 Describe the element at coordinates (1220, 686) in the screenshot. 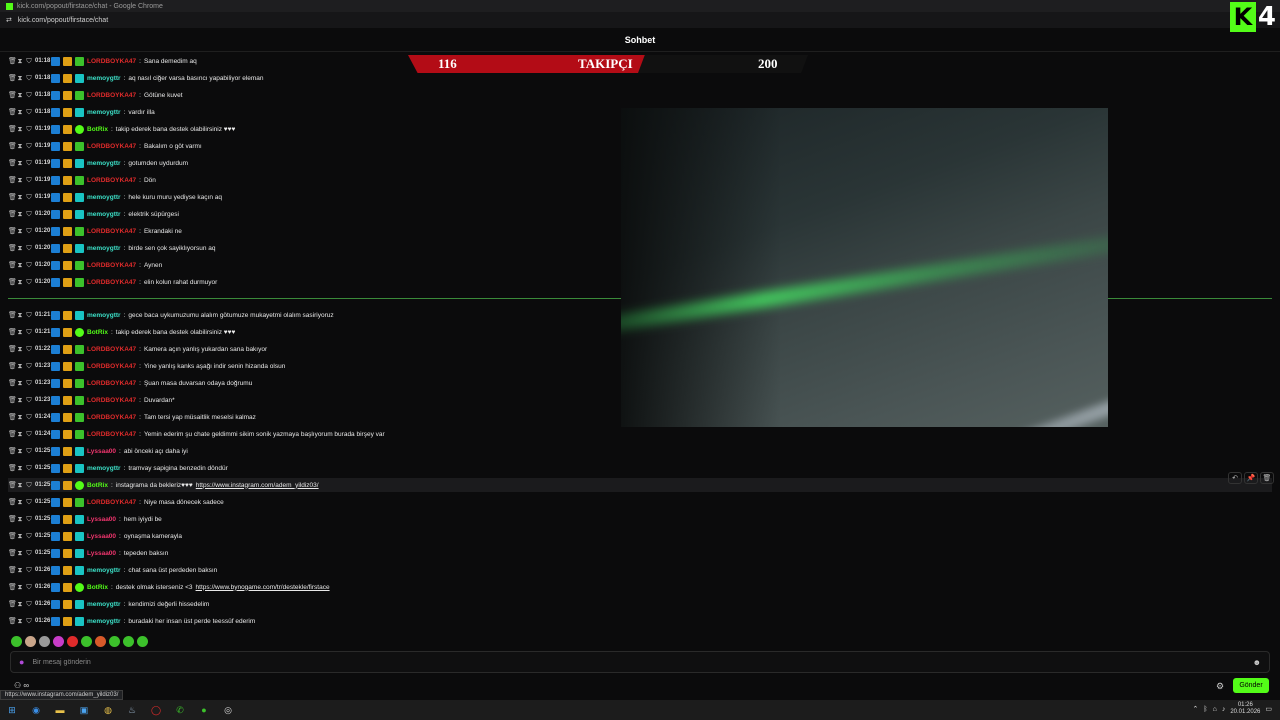

I see `chat-settings-gear-icon: ⚙` at that location.